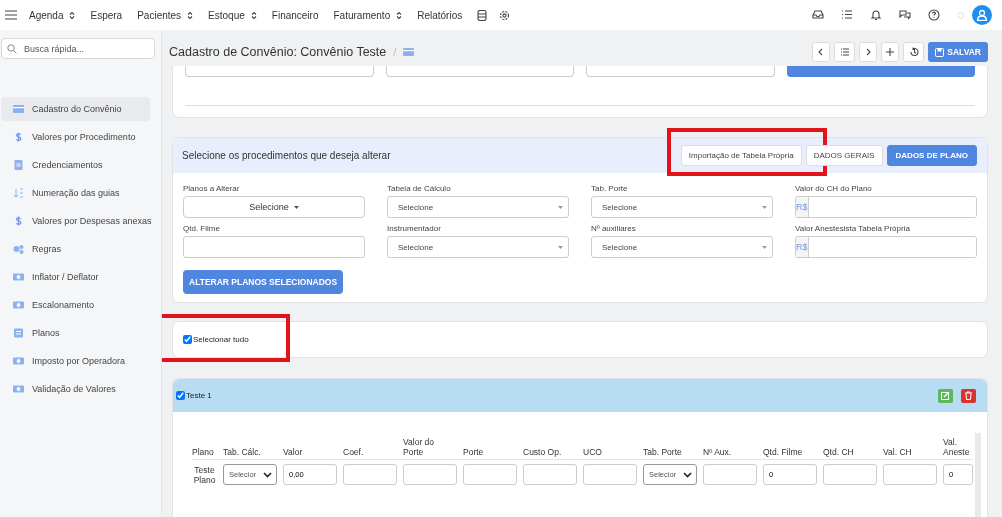 This screenshot has width=1002, height=517. What do you see at coordinates (75, 165) in the screenshot?
I see `sidebar-item: Credenciamentos` at bounding box center [75, 165].